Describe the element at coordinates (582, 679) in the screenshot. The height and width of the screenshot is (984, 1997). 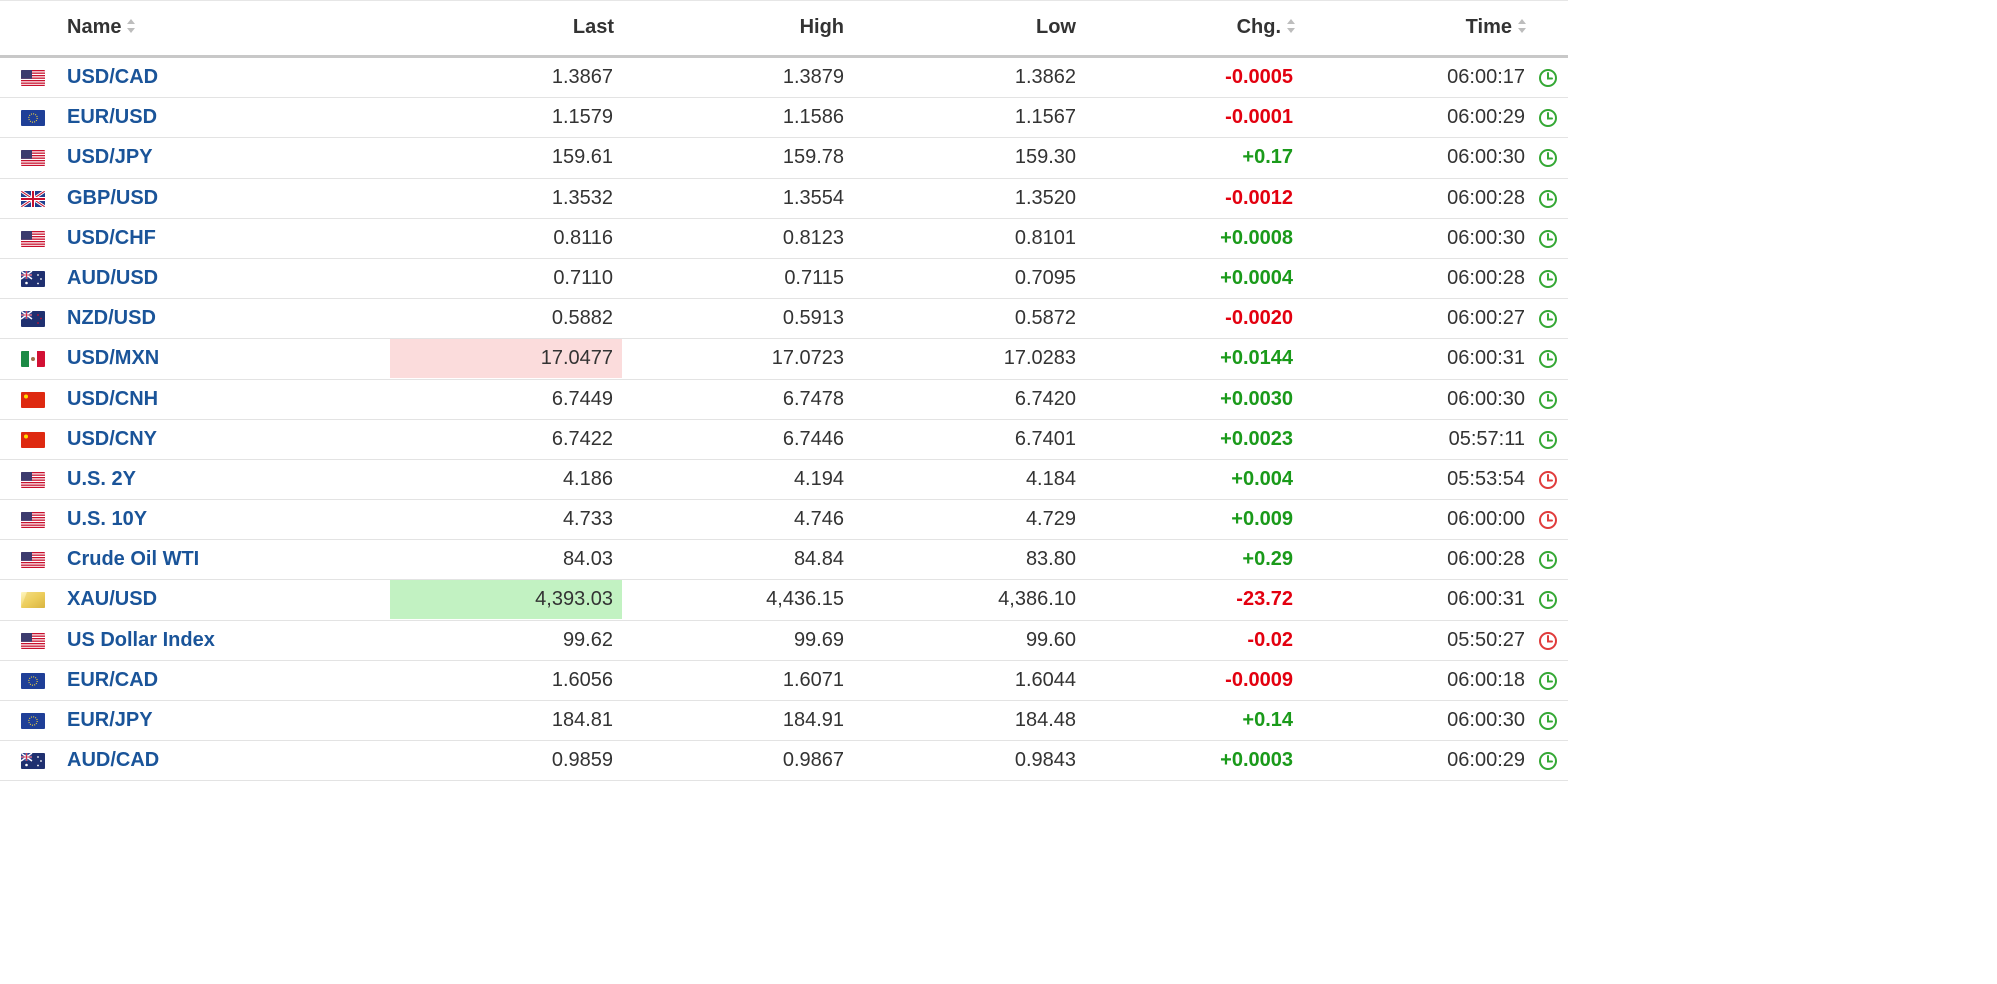
I see `last-value: 1.6056` at that location.